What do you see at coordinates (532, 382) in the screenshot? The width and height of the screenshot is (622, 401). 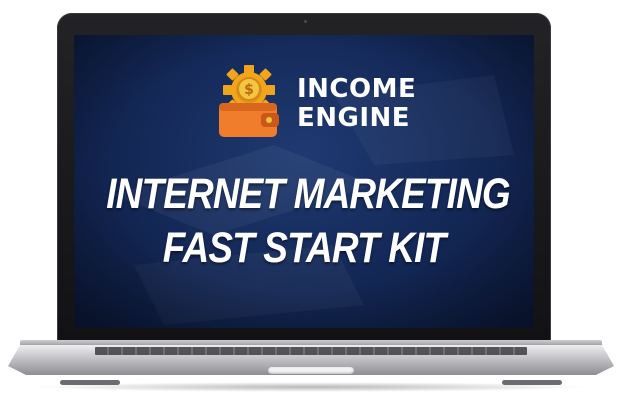 I see `laptop-foot-right` at bounding box center [532, 382].